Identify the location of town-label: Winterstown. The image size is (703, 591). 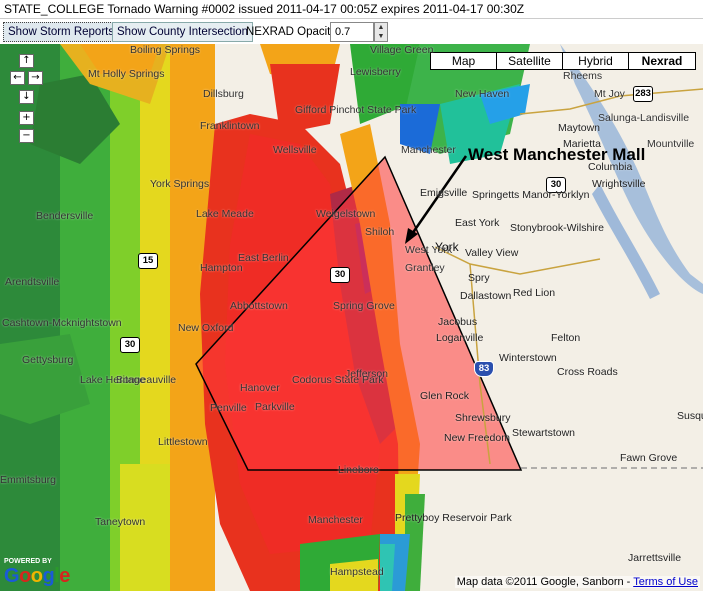
(528, 358).